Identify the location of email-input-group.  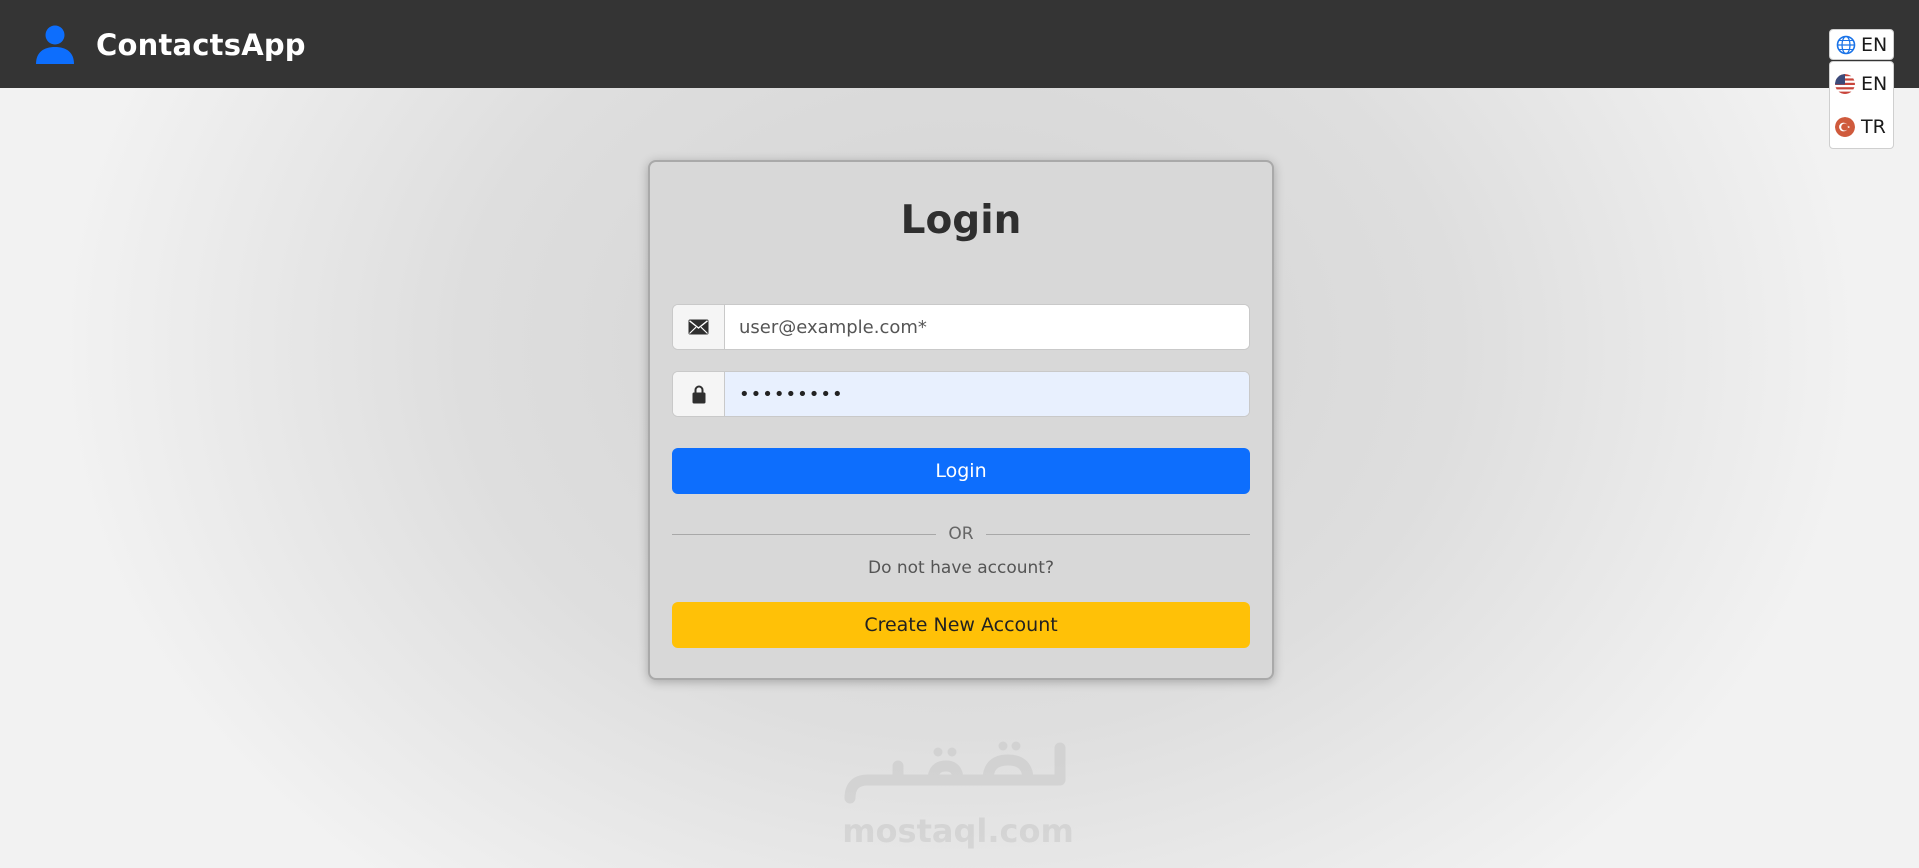
(961, 327).